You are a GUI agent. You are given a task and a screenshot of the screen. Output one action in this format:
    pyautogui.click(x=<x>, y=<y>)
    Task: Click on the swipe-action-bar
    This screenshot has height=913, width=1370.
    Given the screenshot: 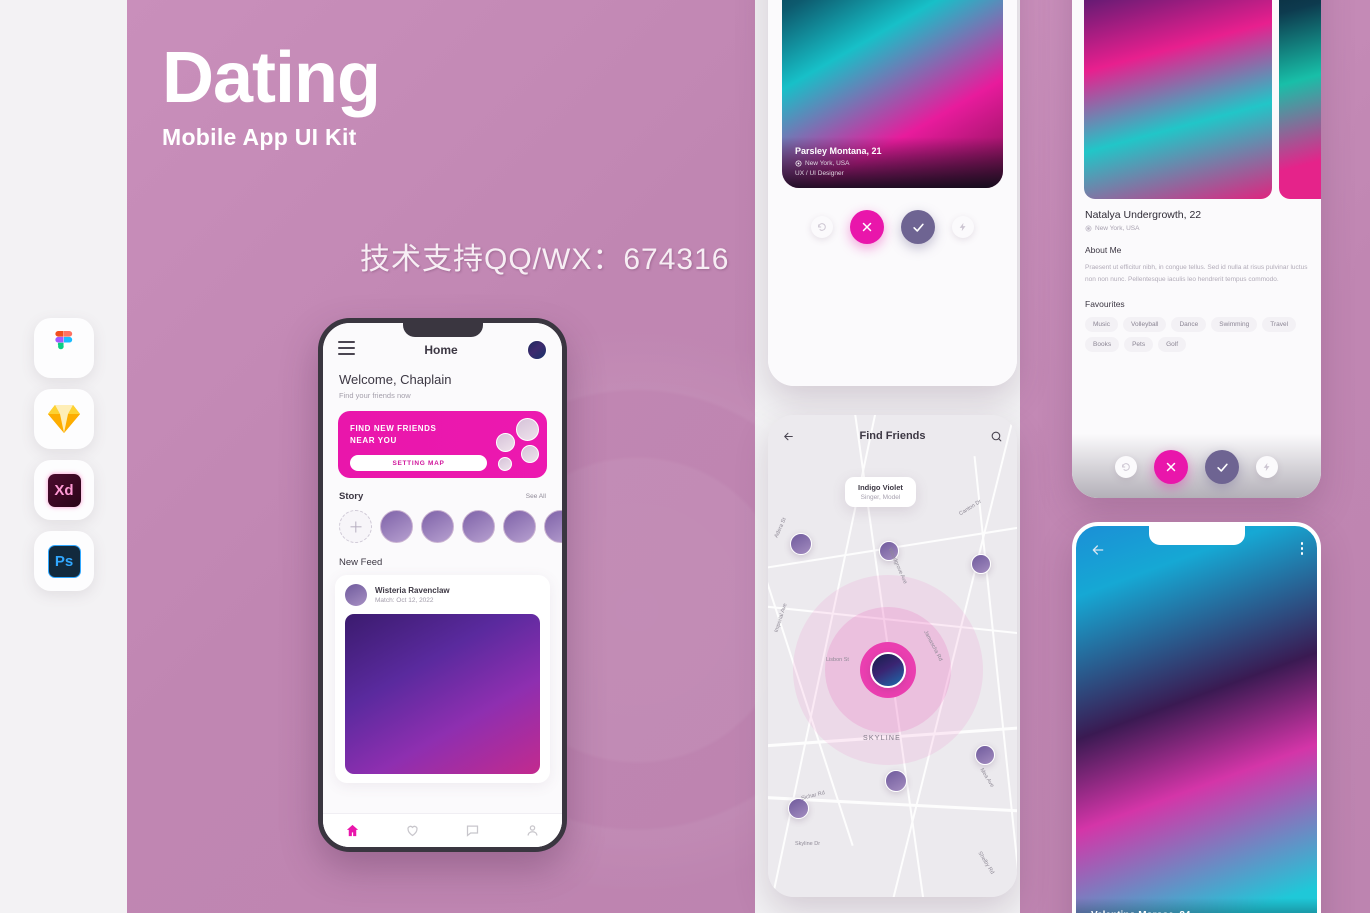 What is the action you would take?
    pyautogui.click(x=892, y=227)
    